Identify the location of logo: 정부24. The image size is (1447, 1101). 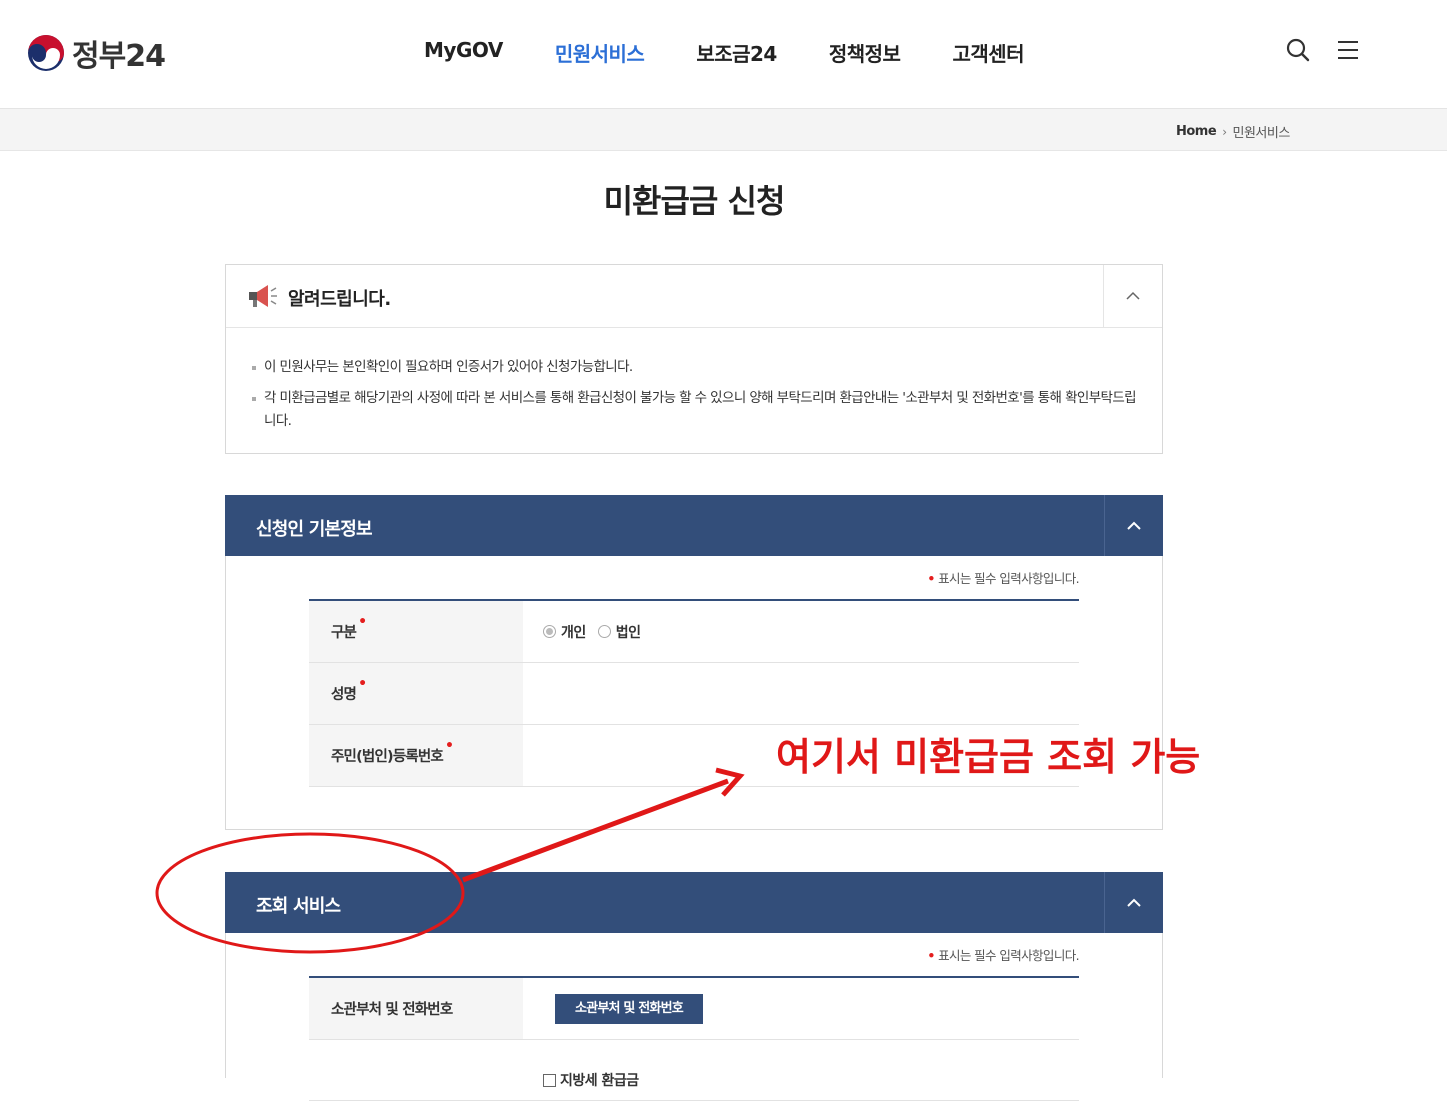
(96, 53).